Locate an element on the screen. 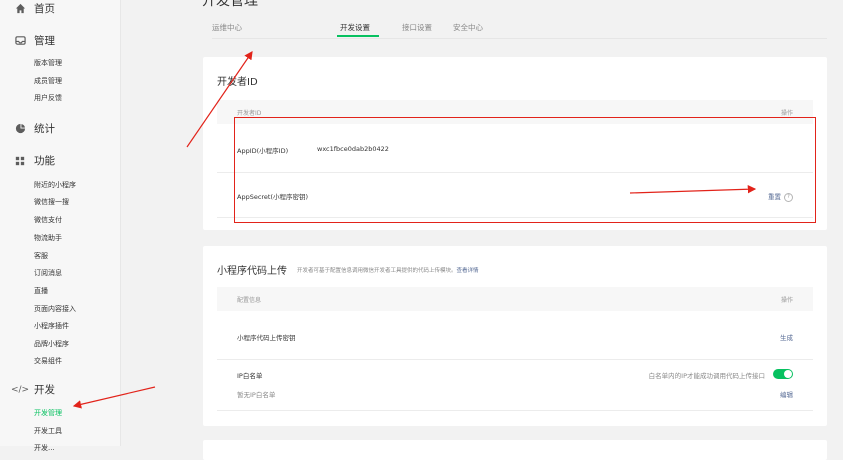 Image resolution: width=843 pixels, height=460 pixels. code-icon: </> is located at coordinates (20, 389).